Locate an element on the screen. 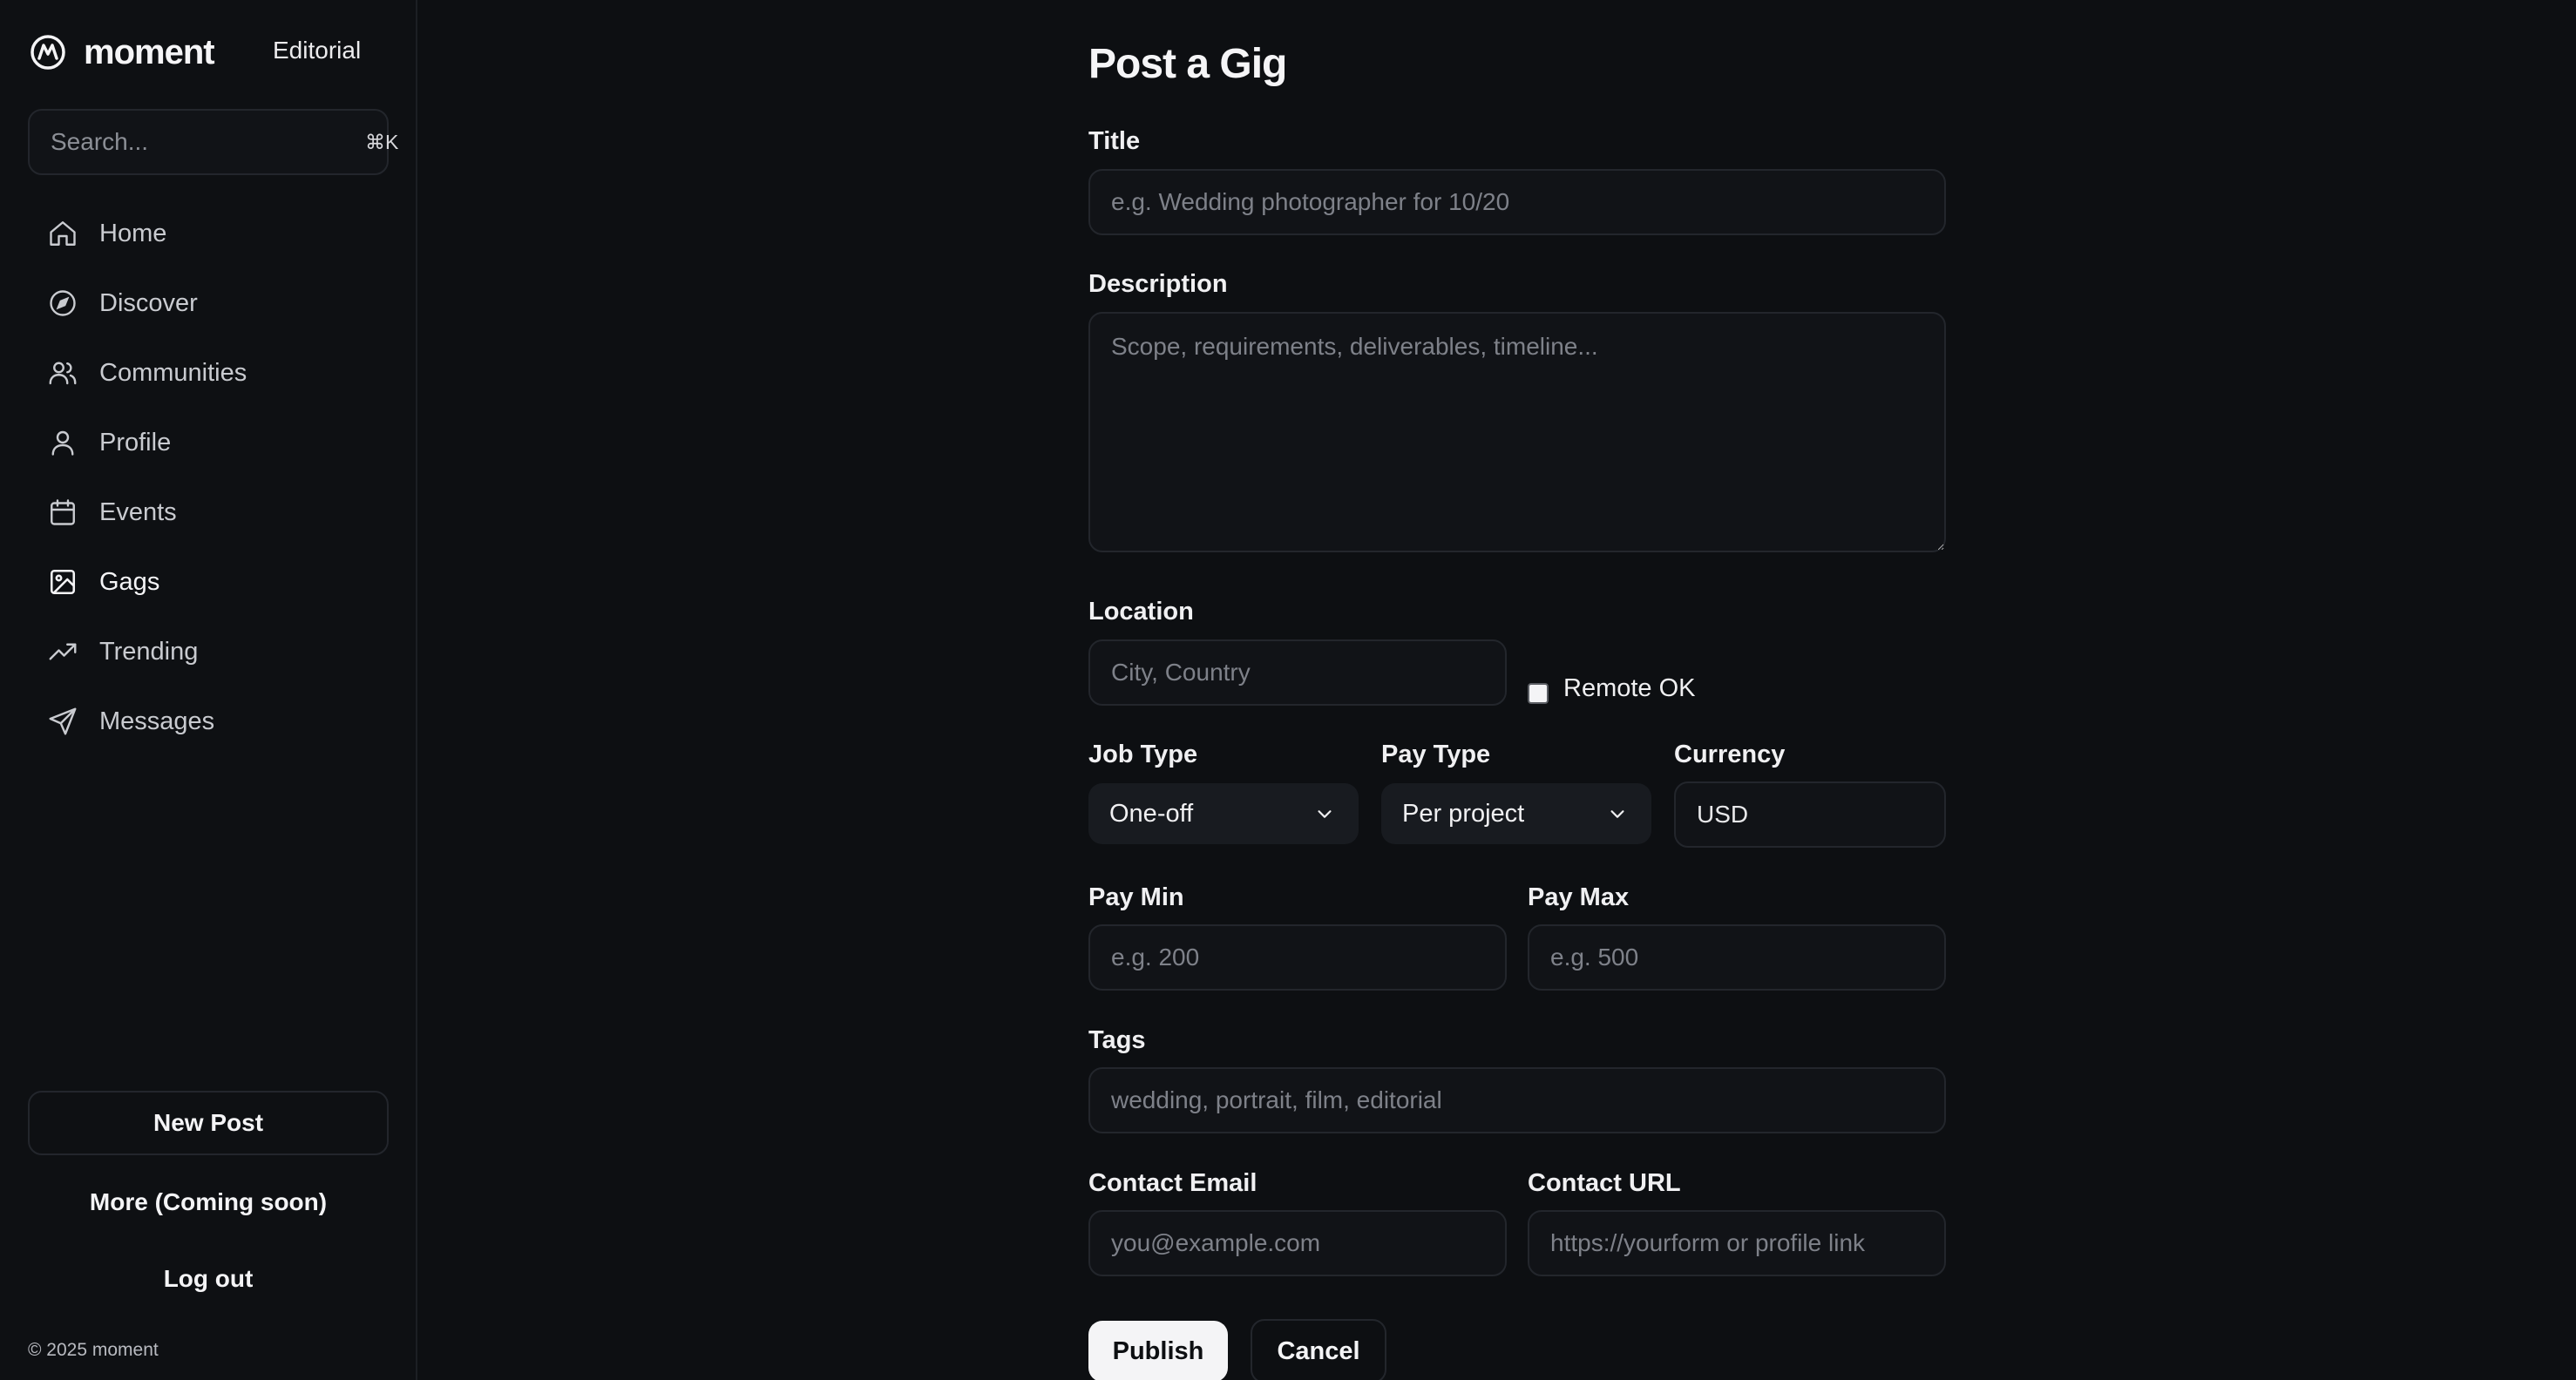 Image resolution: width=2576 pixels, height=1380 pixels. sidebar-item-label: Trending is located at coordinates (149, 651).